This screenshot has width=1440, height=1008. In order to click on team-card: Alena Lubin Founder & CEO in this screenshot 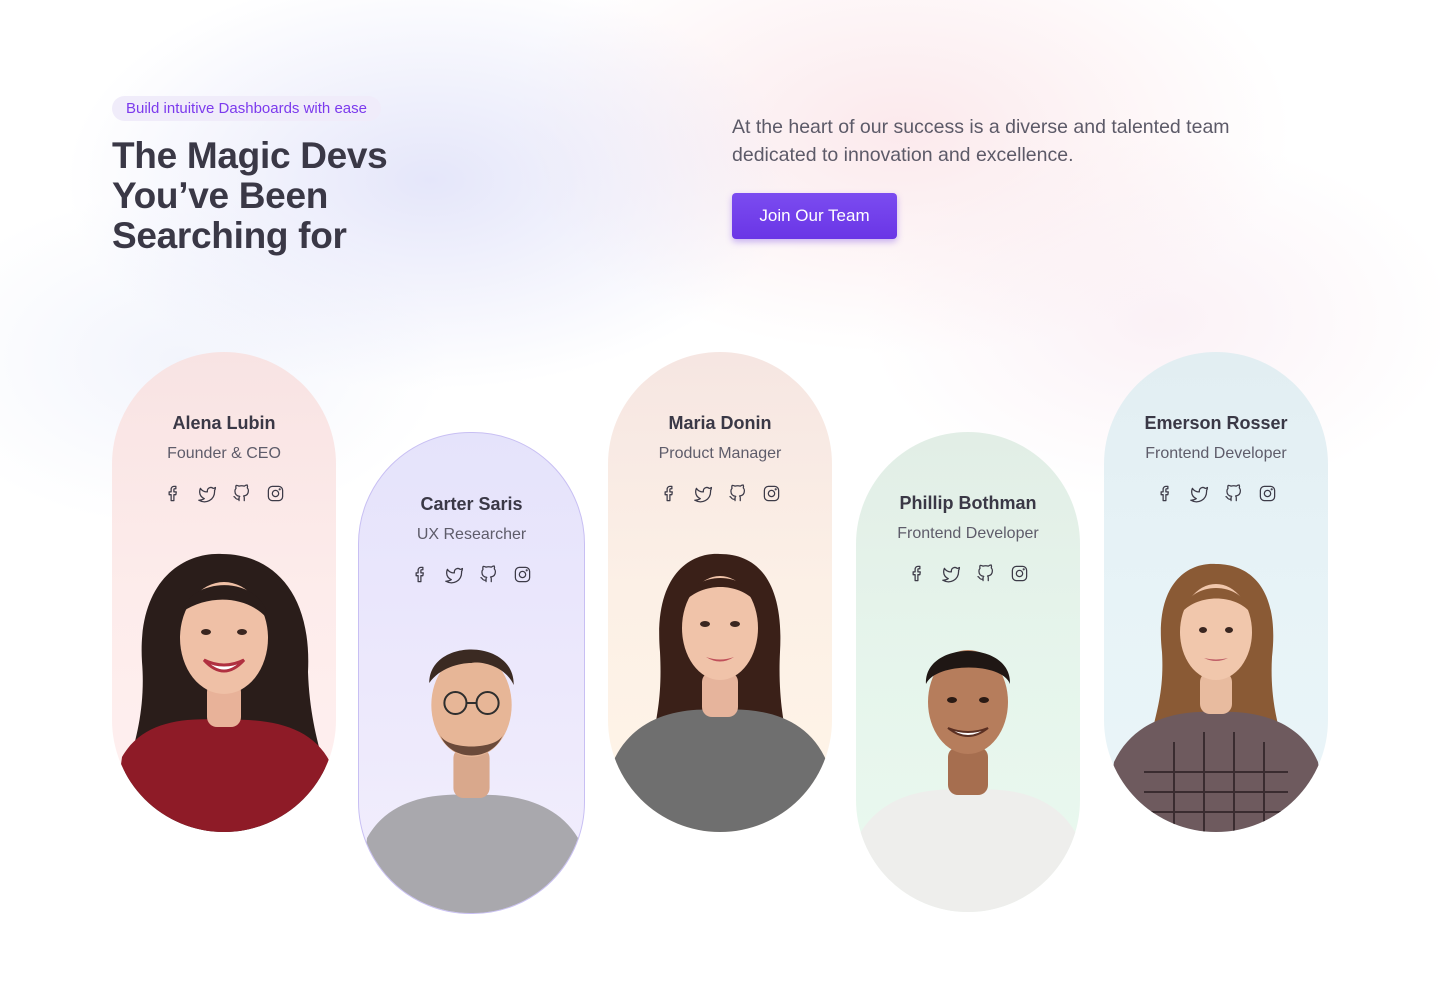, I will do `click(224, 592)`.